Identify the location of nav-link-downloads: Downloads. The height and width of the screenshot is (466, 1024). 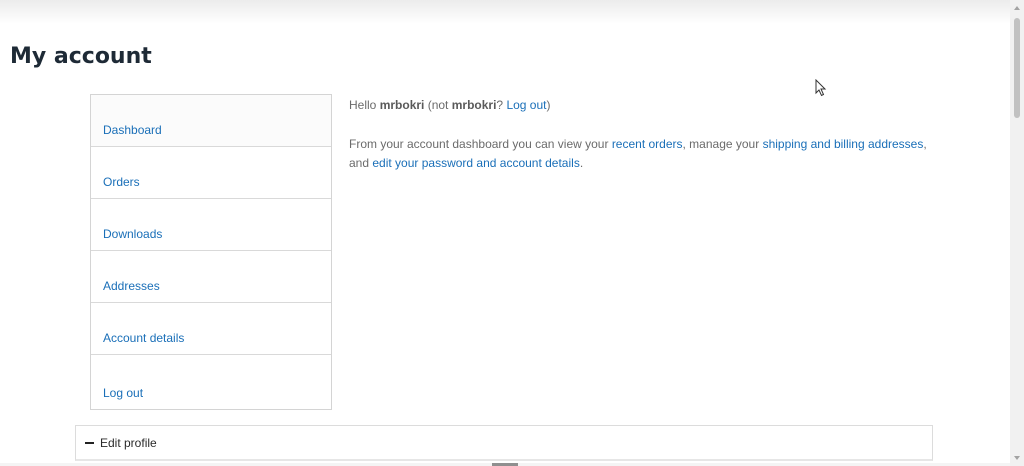
(132, 234).